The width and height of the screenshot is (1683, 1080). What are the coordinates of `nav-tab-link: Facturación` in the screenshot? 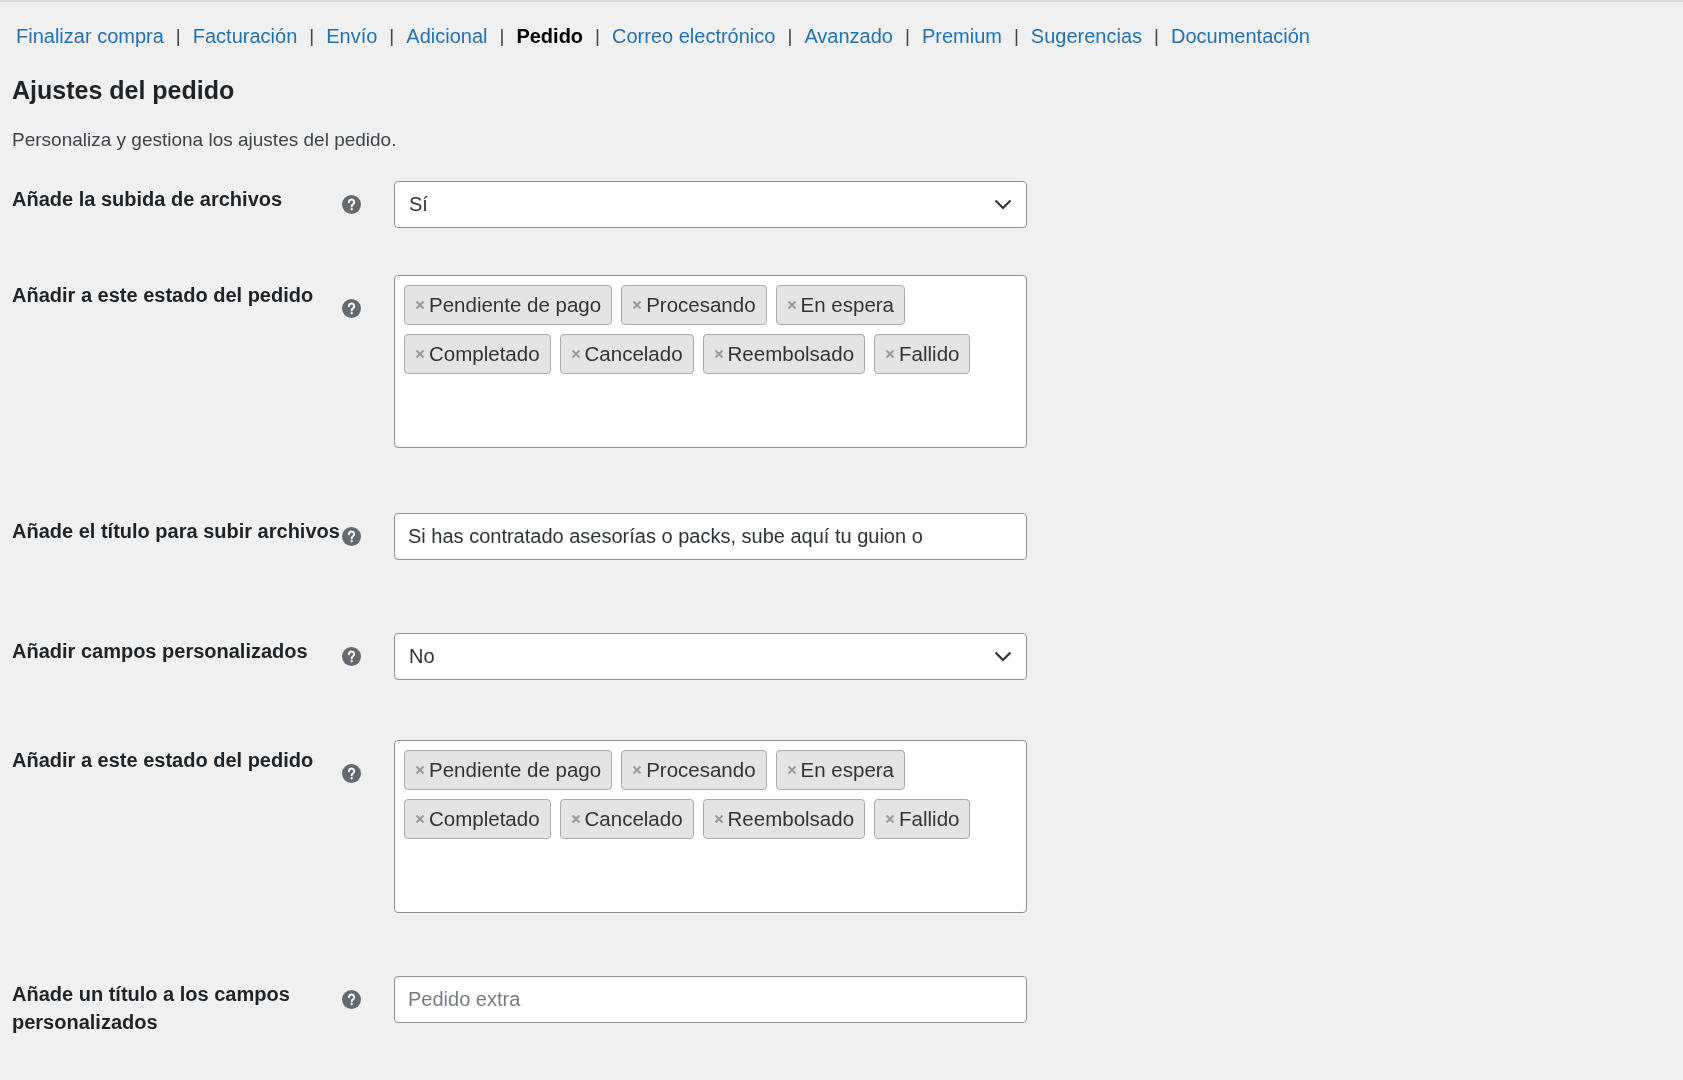 It's located at (245, 36).